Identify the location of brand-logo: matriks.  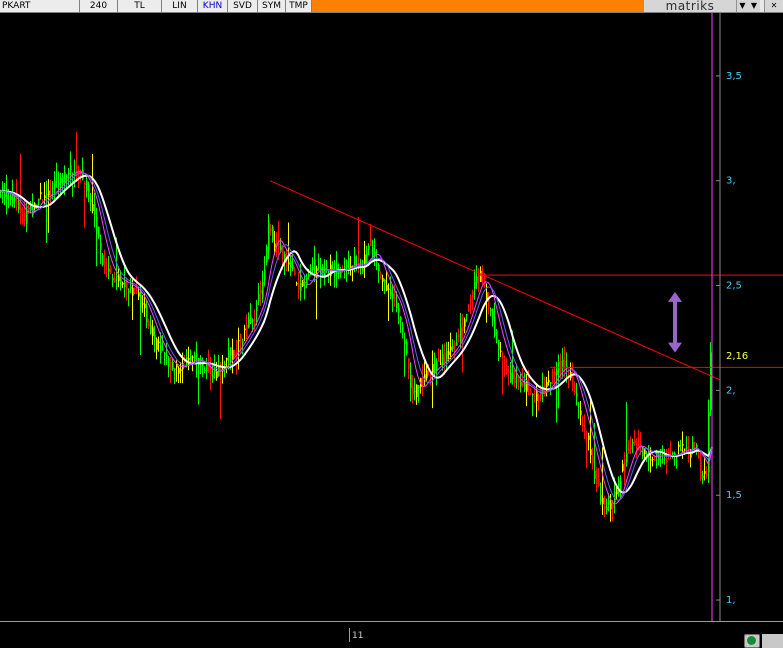
(690, 6).